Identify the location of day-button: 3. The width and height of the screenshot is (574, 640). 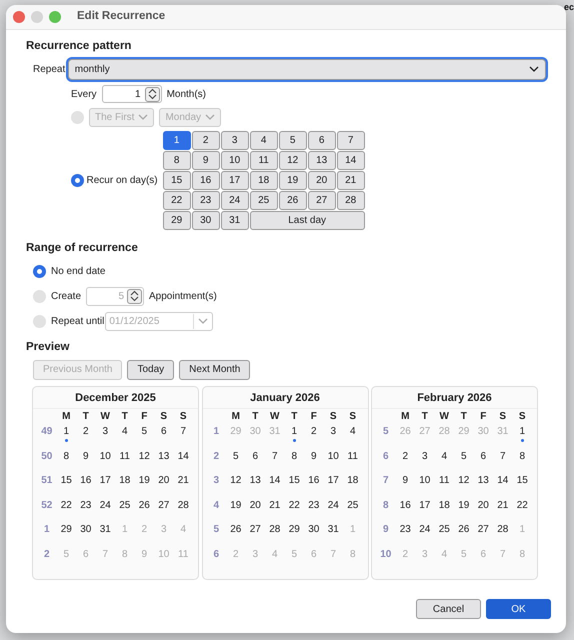
(234, 140).